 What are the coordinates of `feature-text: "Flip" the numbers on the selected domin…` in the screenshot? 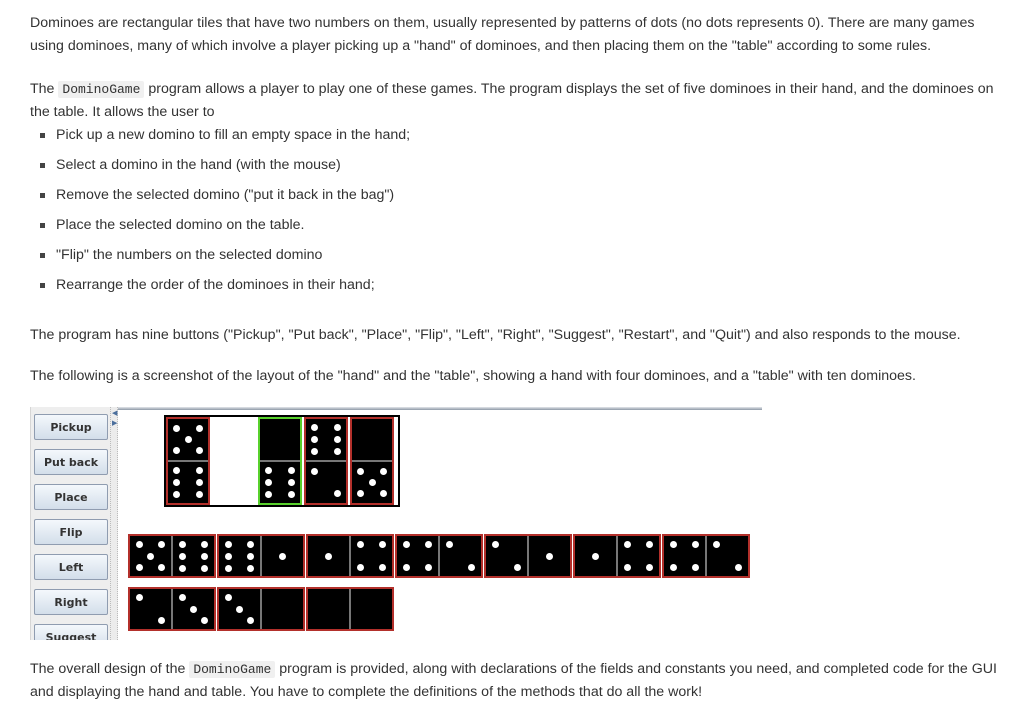 It's located at (189, 255).